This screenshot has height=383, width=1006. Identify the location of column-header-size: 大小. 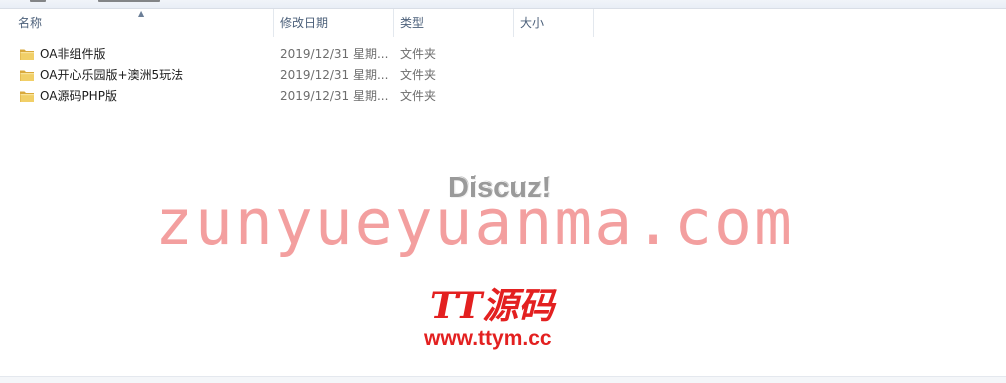
(554, 23).